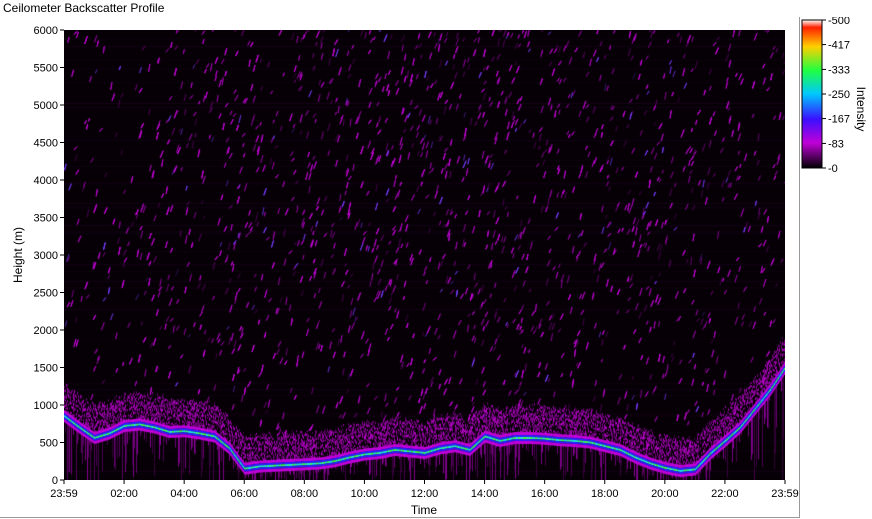 Image resolution: width=872 pixels, height=519 pixels. What do you see at coordinates (46, 106) in the screenshot?
I see `y-tick-label: 5000` at bounding box center [46, 106].